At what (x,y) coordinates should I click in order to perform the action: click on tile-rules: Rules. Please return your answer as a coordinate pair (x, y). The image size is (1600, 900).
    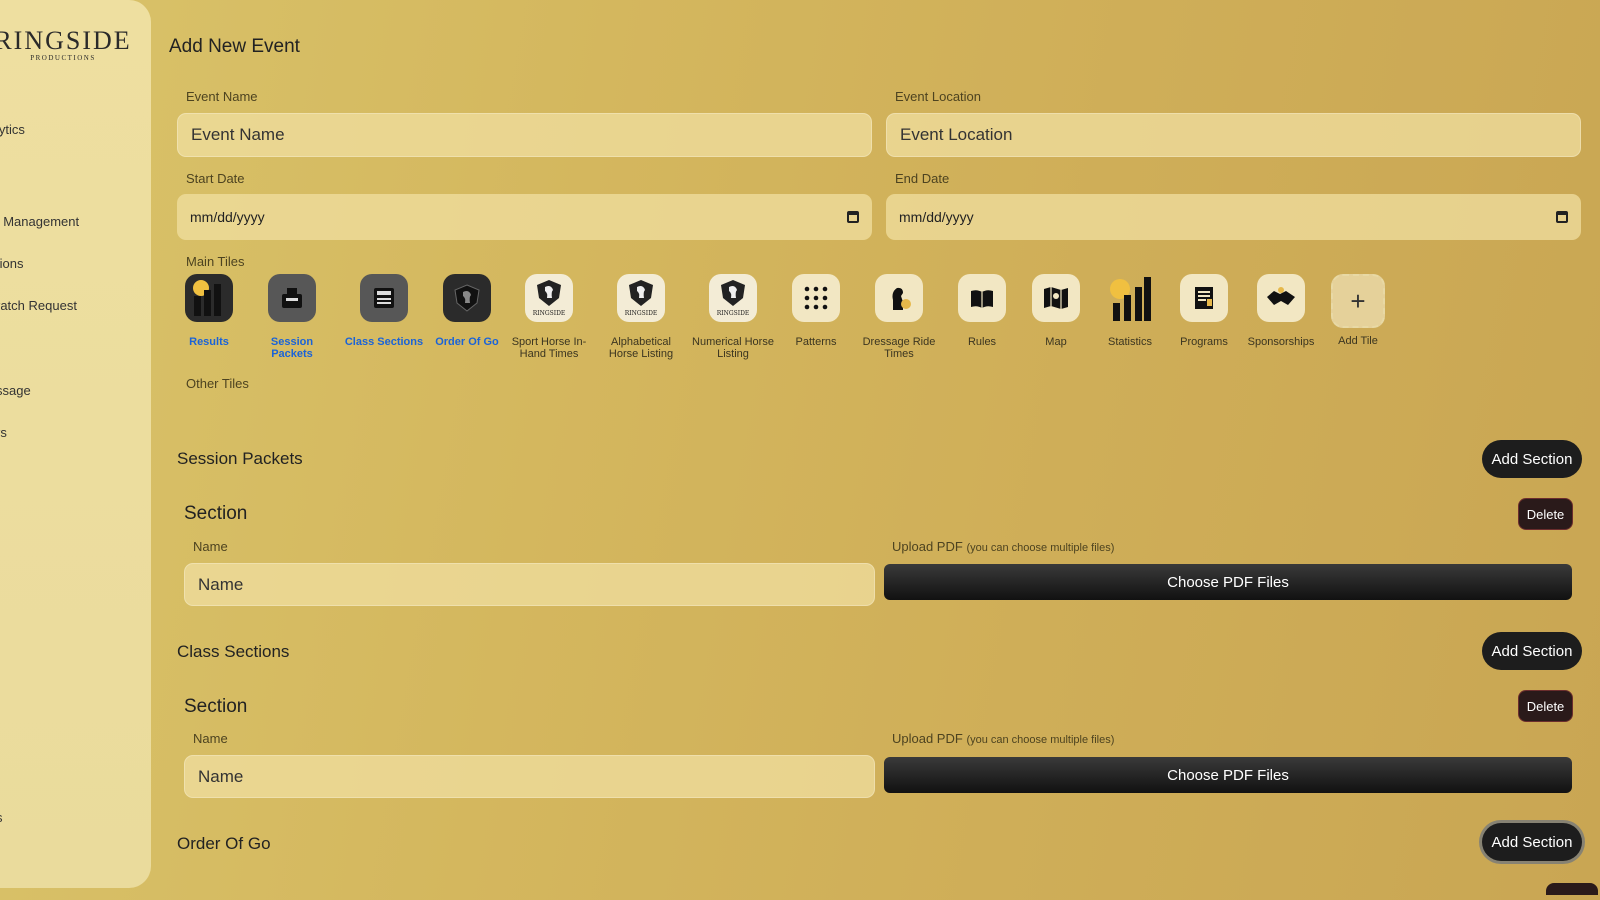
    Looking at the image, I should click on (982, 311).